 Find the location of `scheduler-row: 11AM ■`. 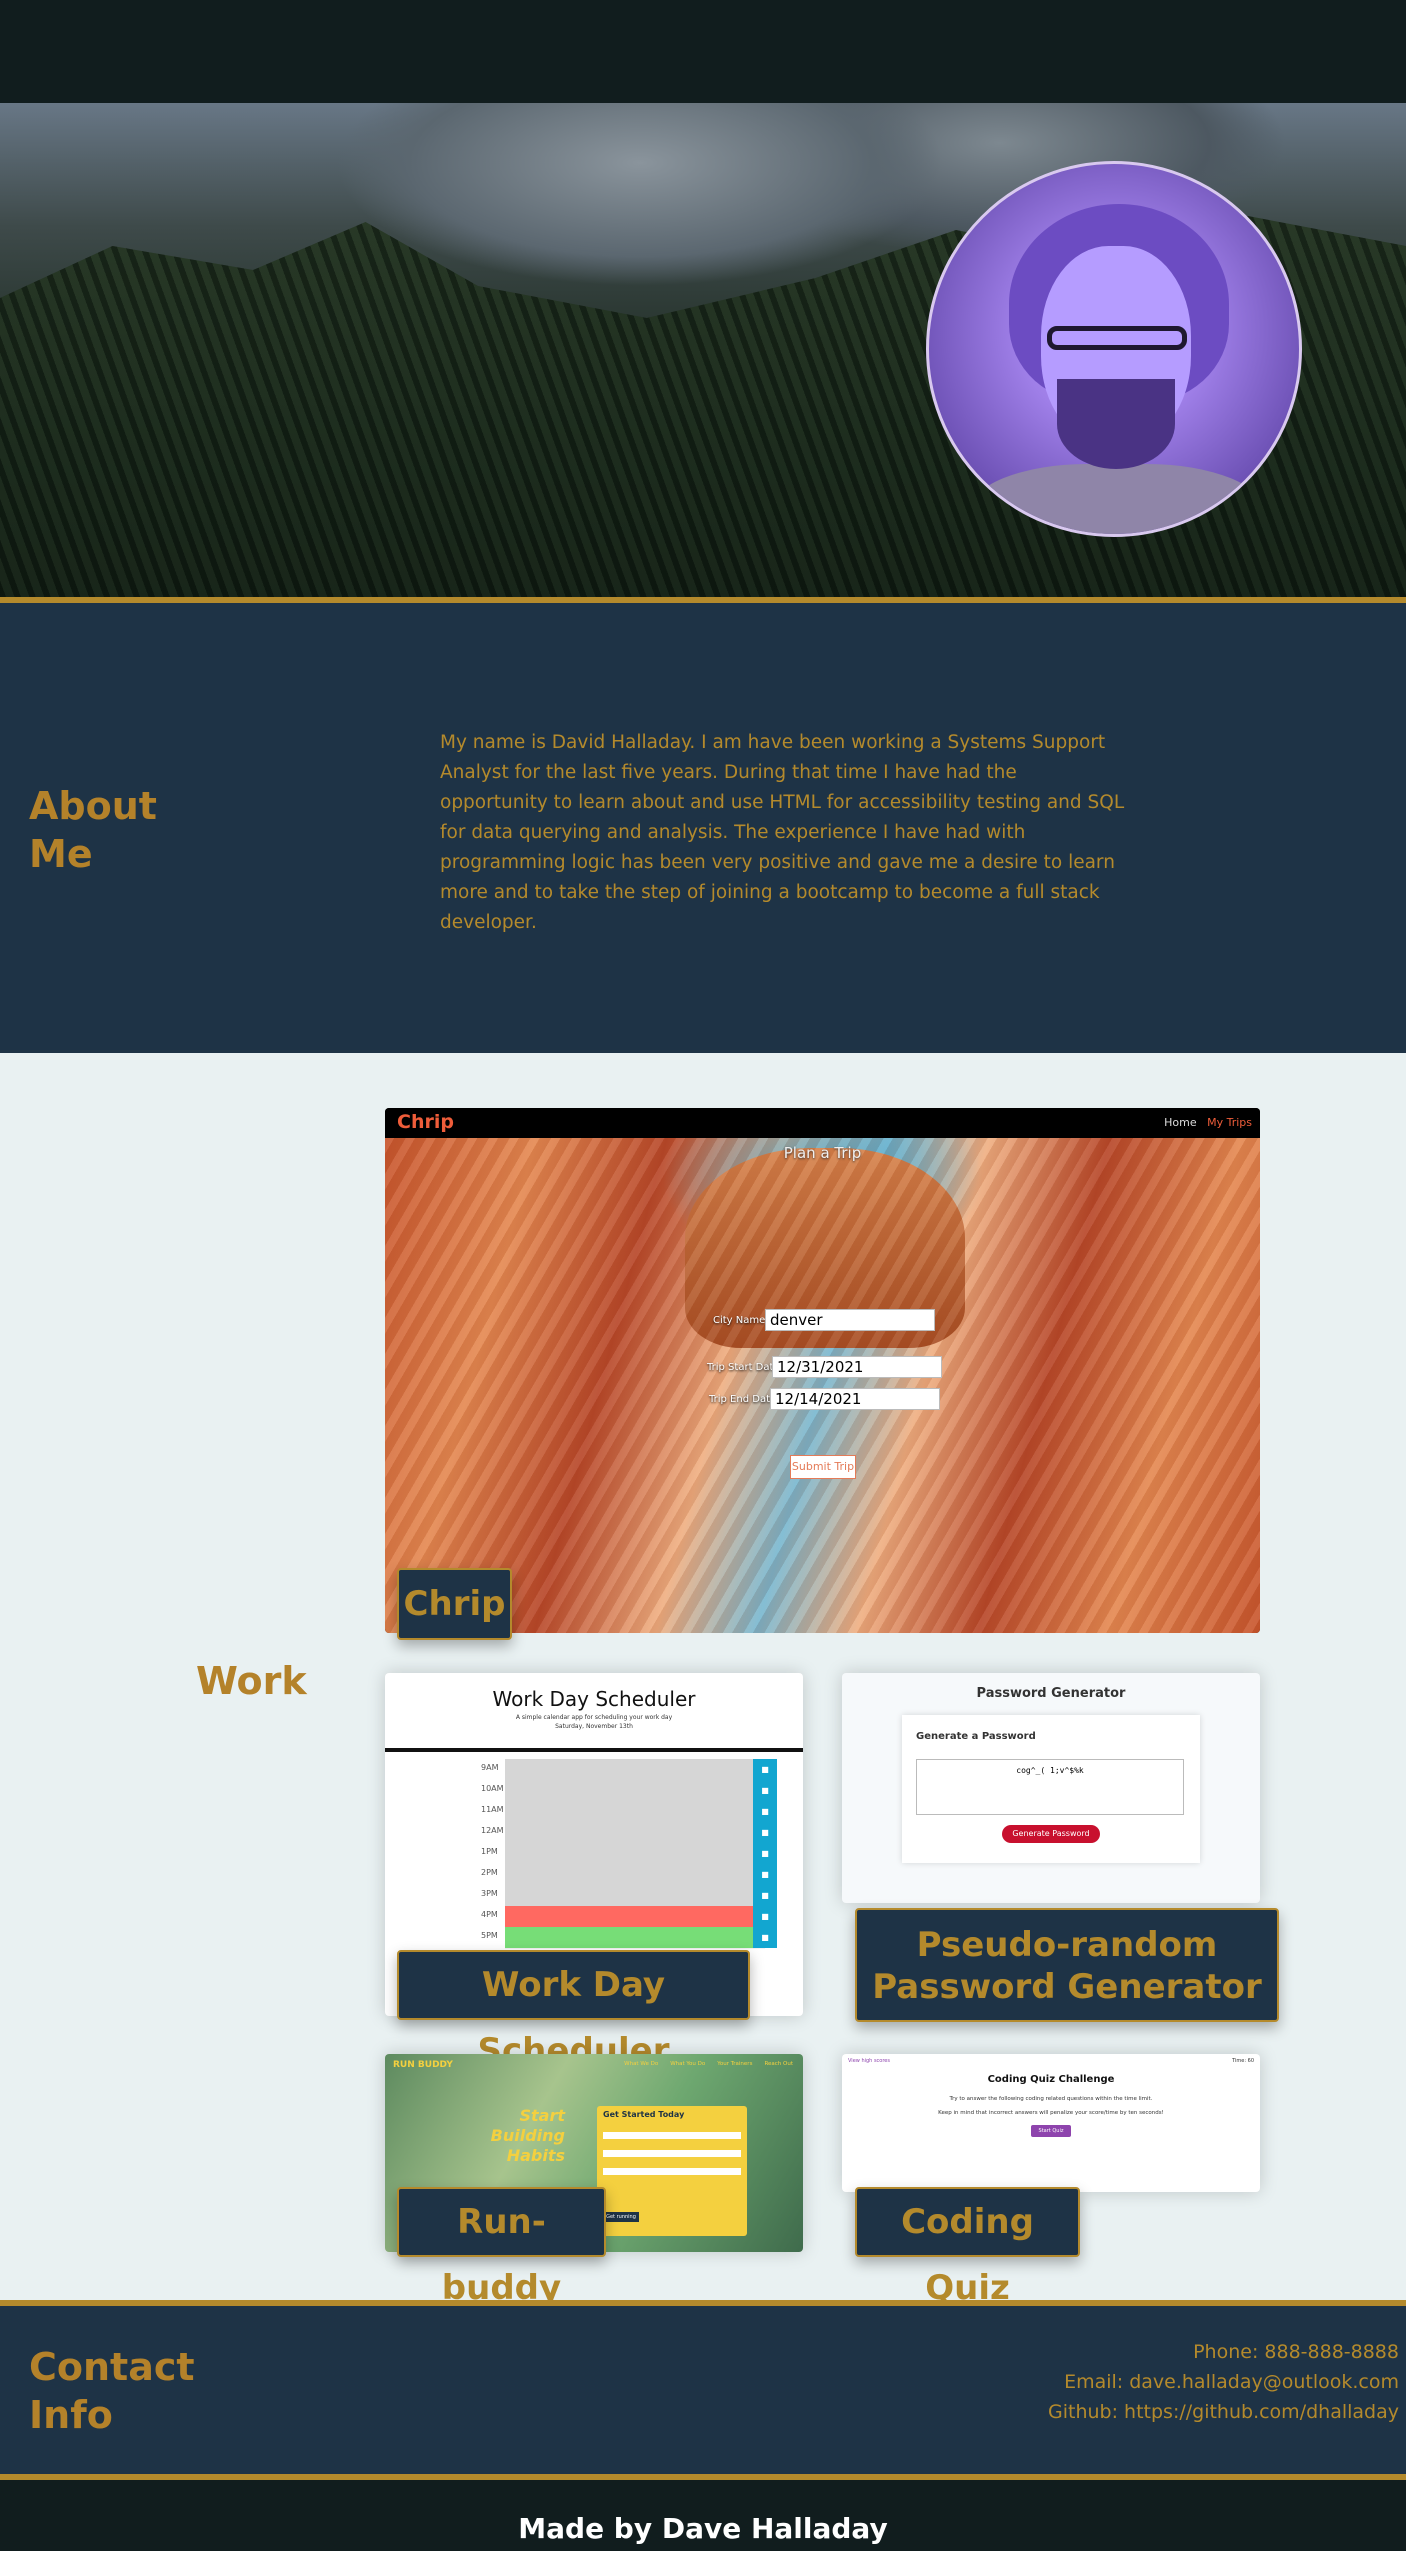

scheduler-row: 11AM ■ is located at coordinates (629, 1812).